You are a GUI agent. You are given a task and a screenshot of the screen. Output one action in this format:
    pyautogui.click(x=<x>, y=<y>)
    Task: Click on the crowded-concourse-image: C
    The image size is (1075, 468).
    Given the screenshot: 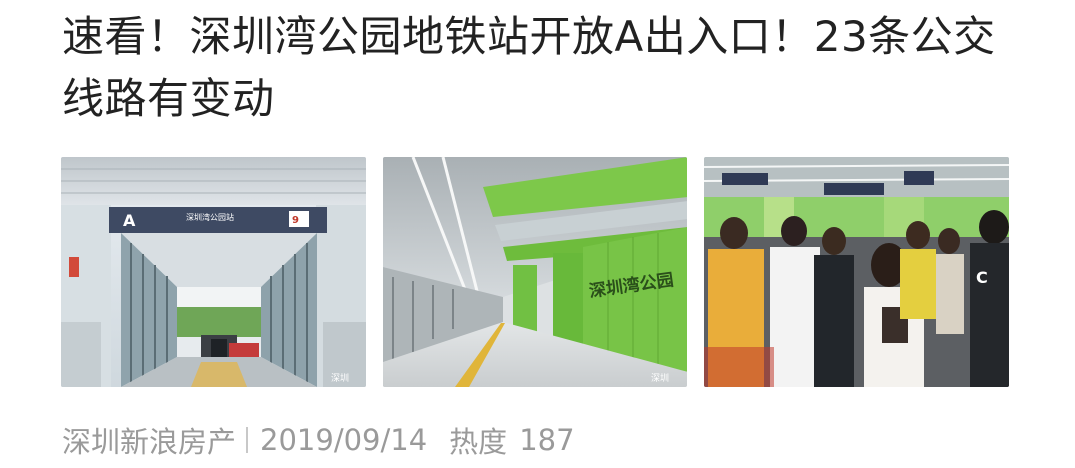 What is the action you would take?
    pyautogui.click(x=857, y=272)
    